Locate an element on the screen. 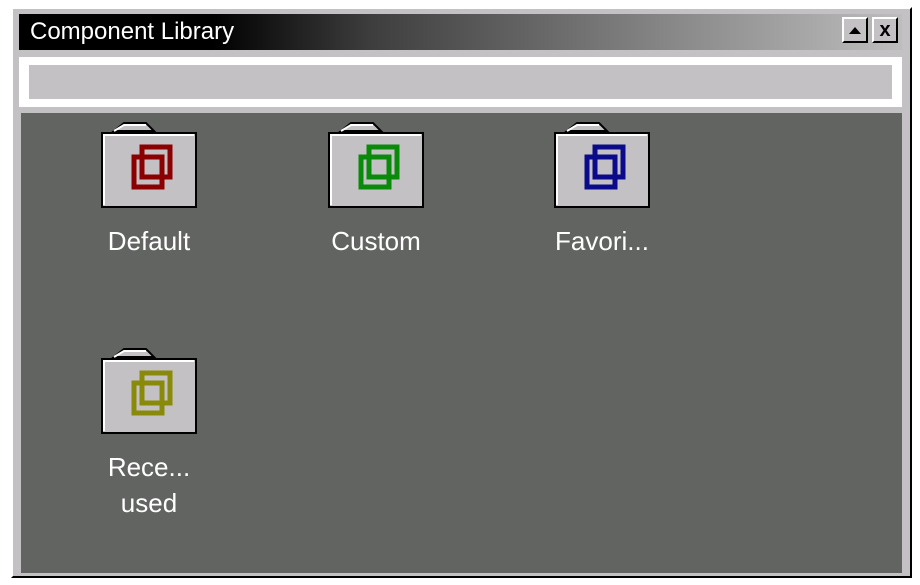 The image size is (920, 585). close-button: x is located at coordinates (885, 30).